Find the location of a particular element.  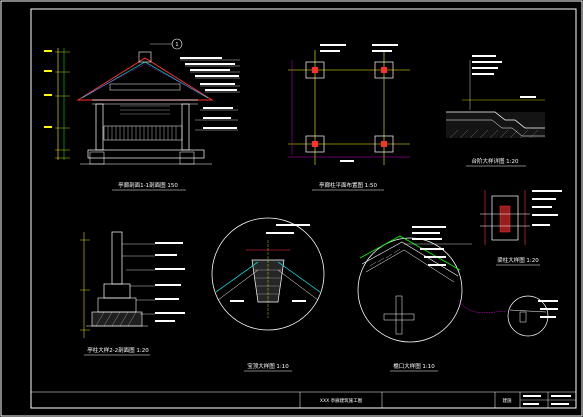

column-footing-drawing: 亭柱大样2-2剖面图 1:20 is located at coordinates (132, 293).